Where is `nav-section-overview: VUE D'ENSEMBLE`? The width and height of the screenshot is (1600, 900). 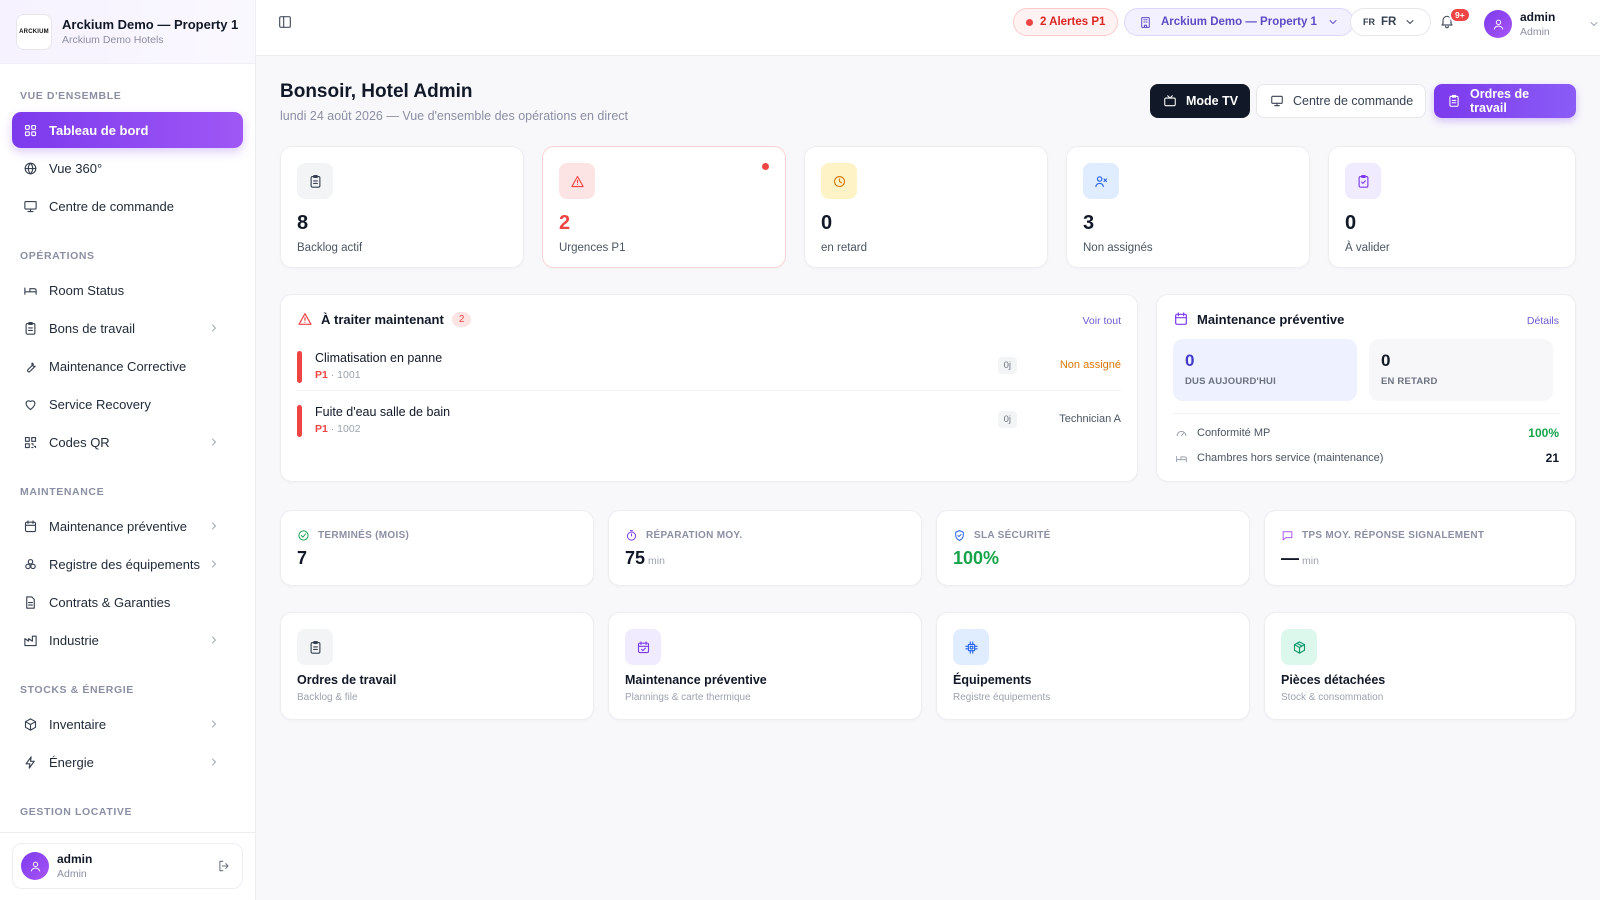 nav-section-overview: VUE D'ENSEMBLE is located at coordinates (71, 96).